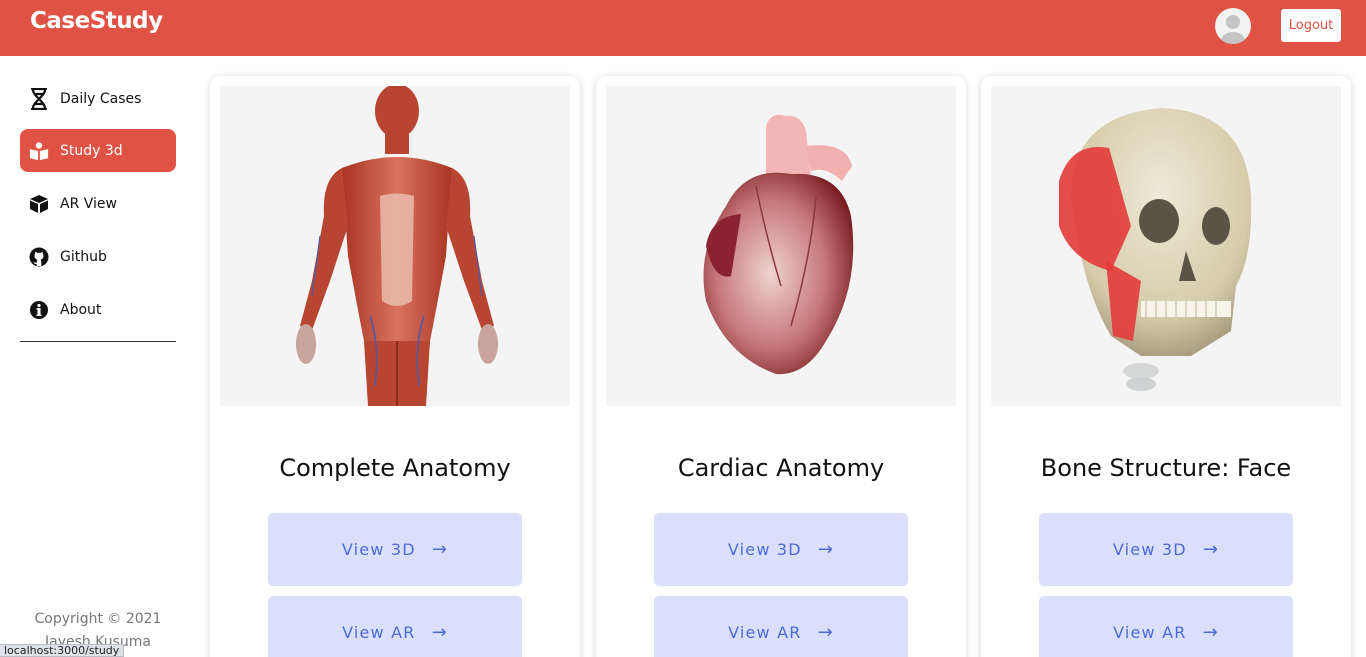 This screenshot has width=1366, height=657. I want to click on logout-button: Logout, so click(1311, 25).